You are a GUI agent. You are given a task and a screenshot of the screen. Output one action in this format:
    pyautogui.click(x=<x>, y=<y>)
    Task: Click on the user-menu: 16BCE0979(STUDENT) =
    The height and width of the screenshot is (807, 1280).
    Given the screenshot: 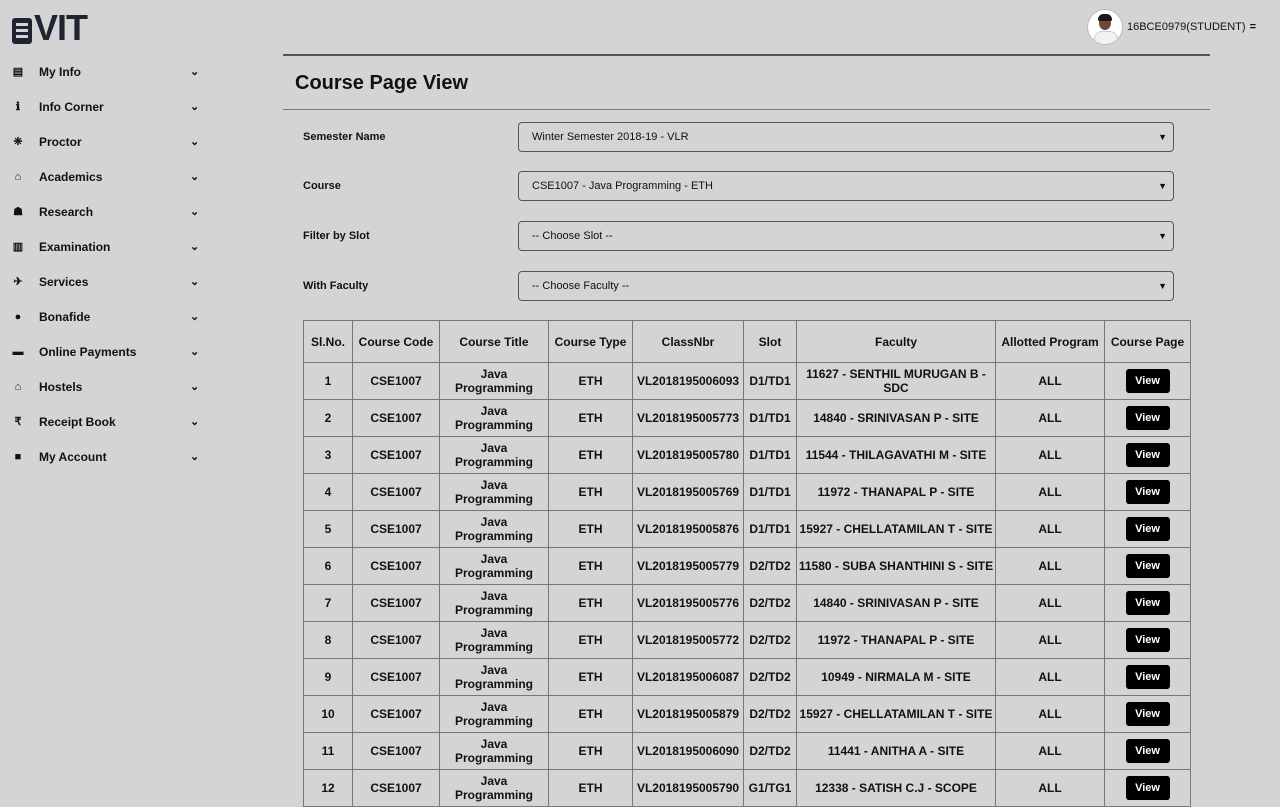 What is the action you would take?
    pyautogui.click(x=1171, y=27)
    